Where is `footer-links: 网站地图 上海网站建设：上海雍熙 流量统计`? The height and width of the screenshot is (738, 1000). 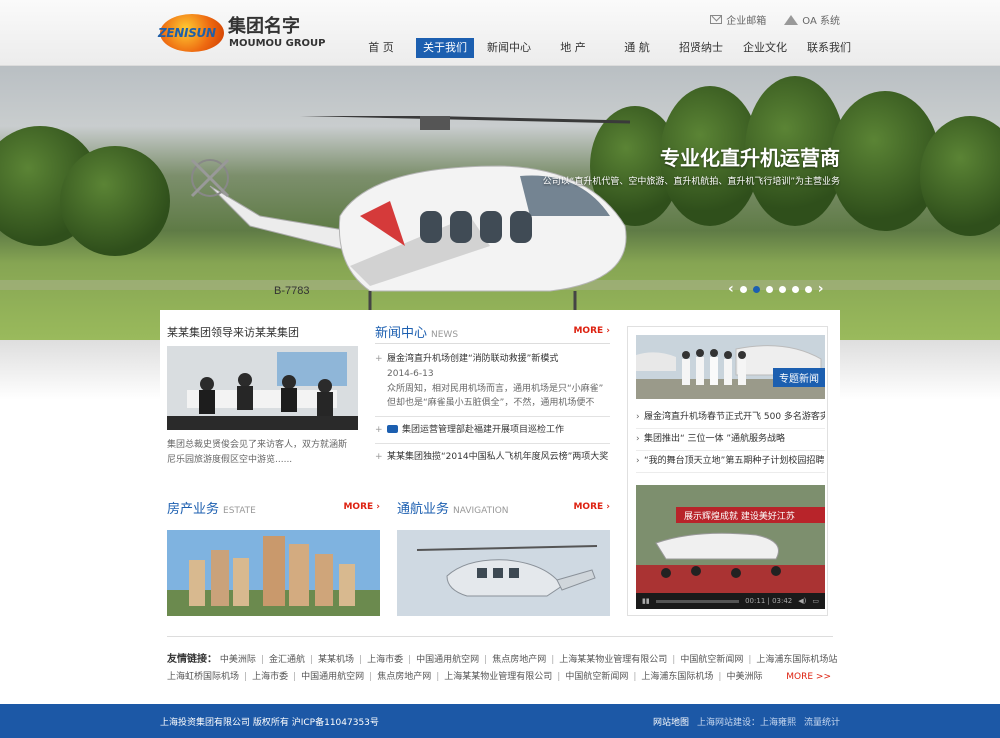 footer-links: 网站地图 上海网站建设：上海雍熙 流量统计 is located at coordinates (746, 721).